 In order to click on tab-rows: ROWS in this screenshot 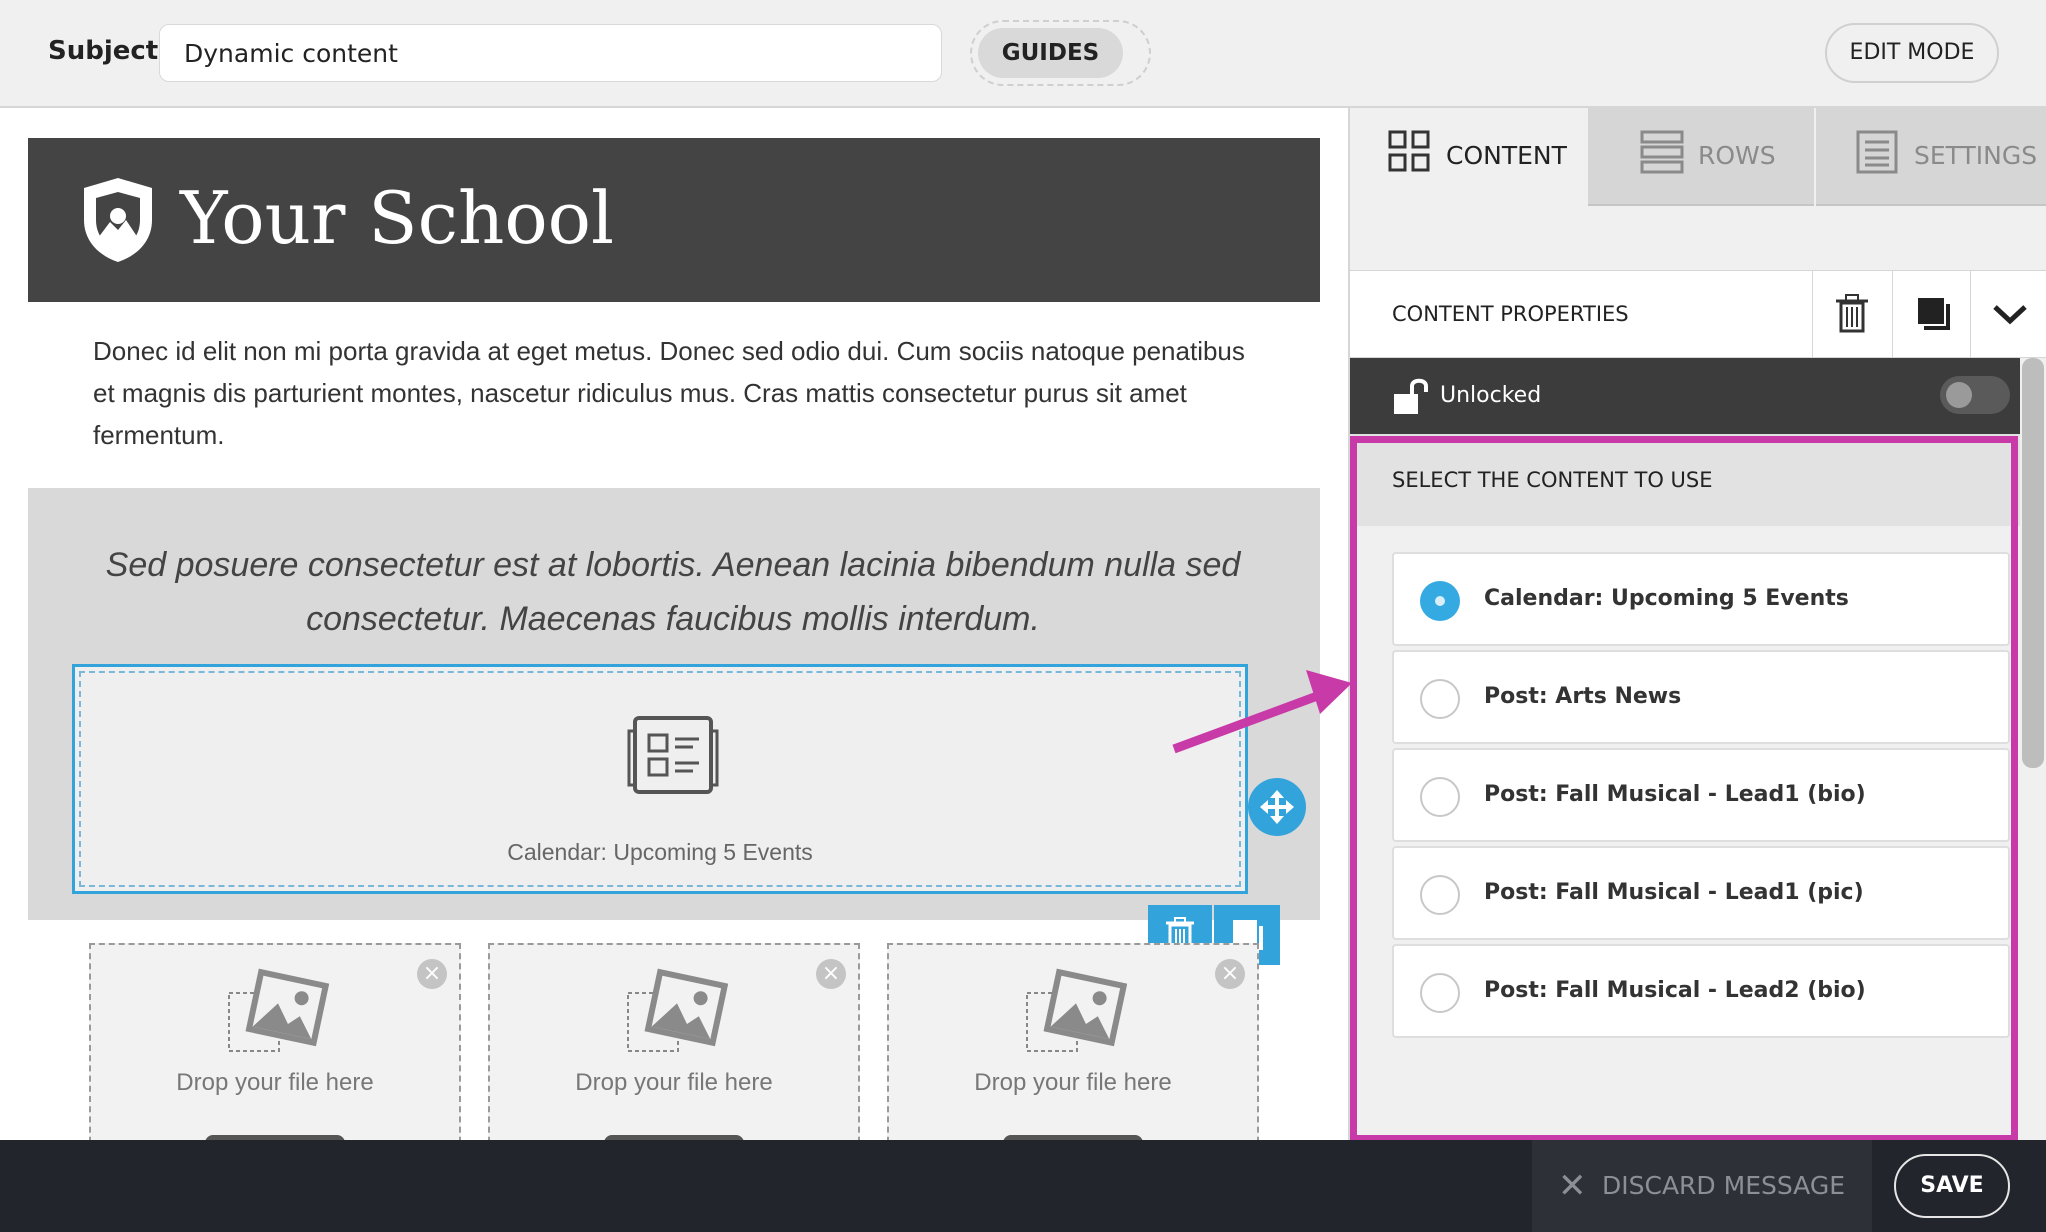, I will do `click(1701, 157)`.